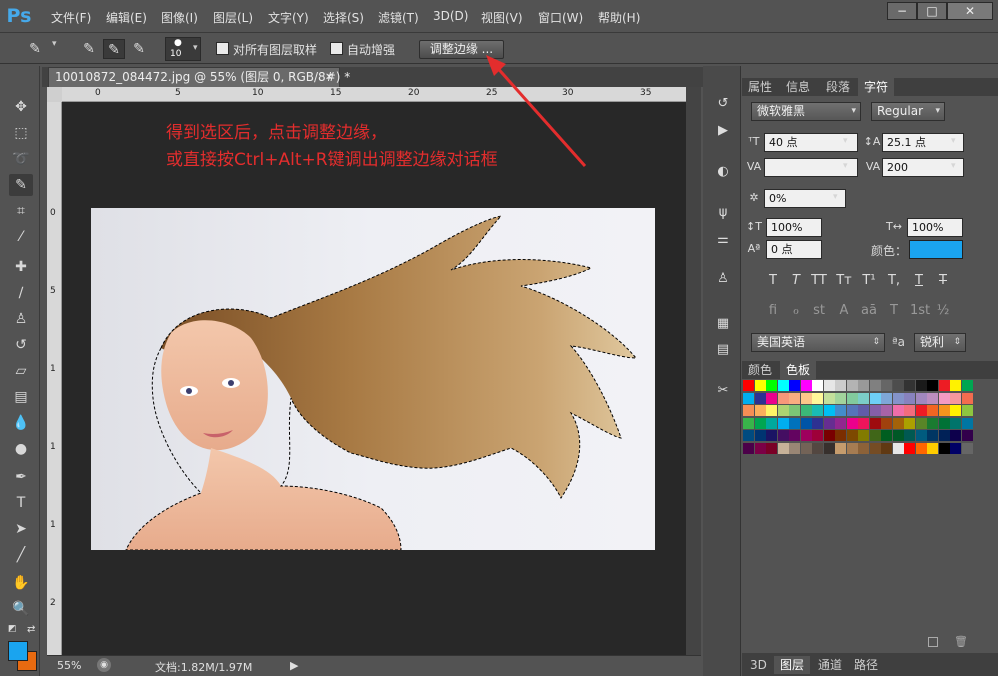 This screenshot has width=998, height=676. Describe the element at coordinates (21, 133) in the screenshot. I see `marquee-tool-icon: ⬚` at that location.